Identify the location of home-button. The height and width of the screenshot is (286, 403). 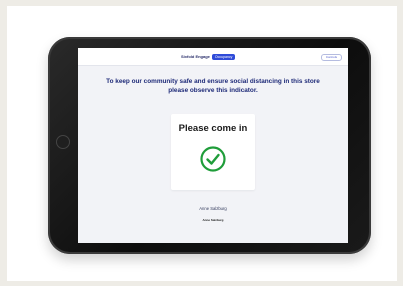
(63, 142).